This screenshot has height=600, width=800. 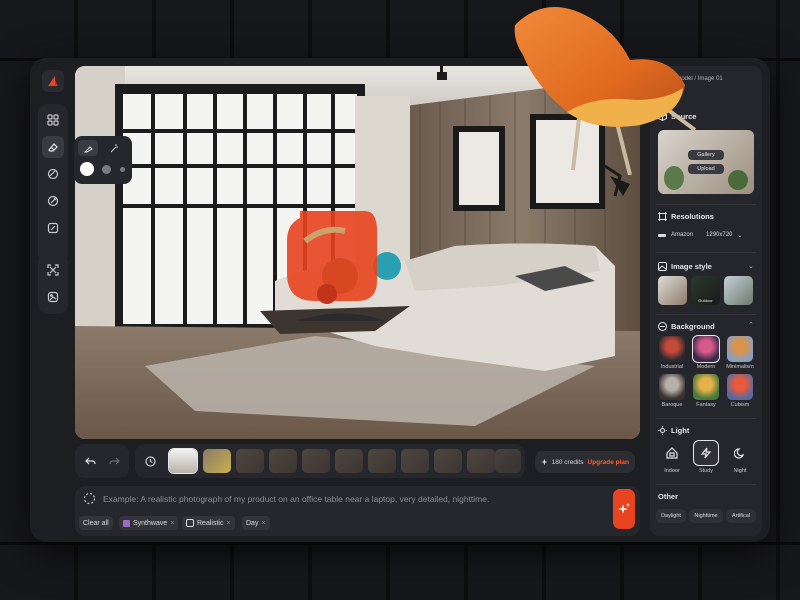 I want to click on brush-size-small, so click(x=122, y=169).